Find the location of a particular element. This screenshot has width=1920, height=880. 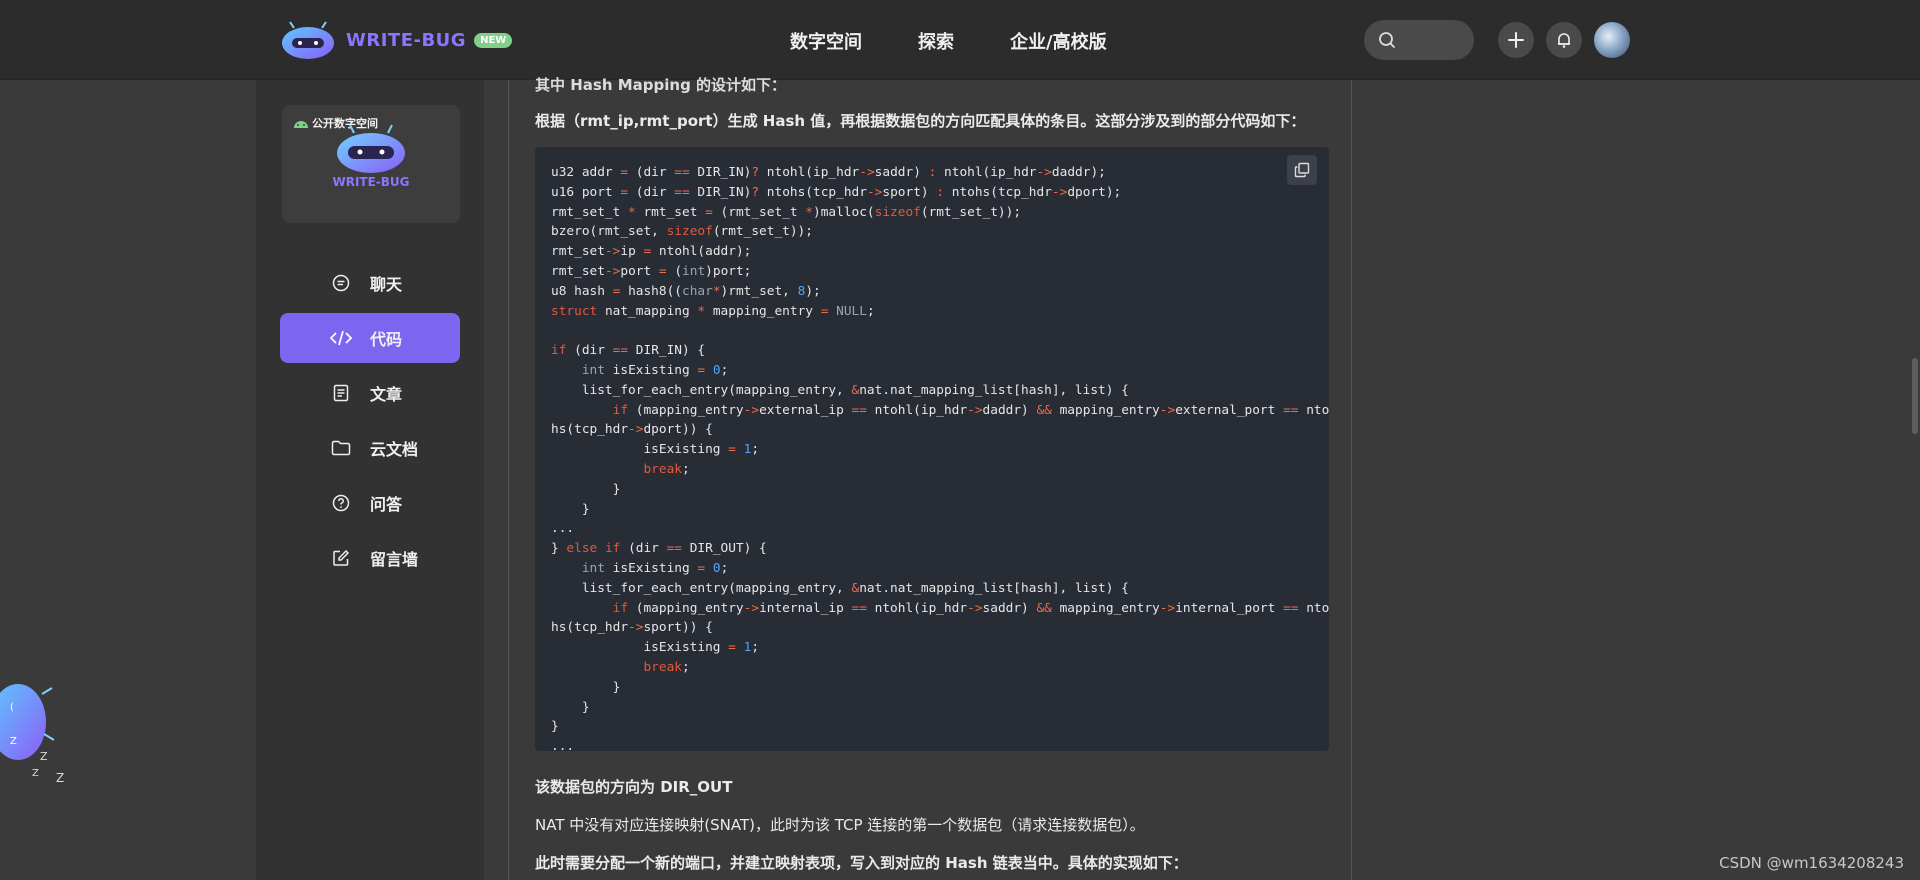

paragraph-dir-out: 该数据包的方向为 DIR_OUT is located at coordinates (634, 787).